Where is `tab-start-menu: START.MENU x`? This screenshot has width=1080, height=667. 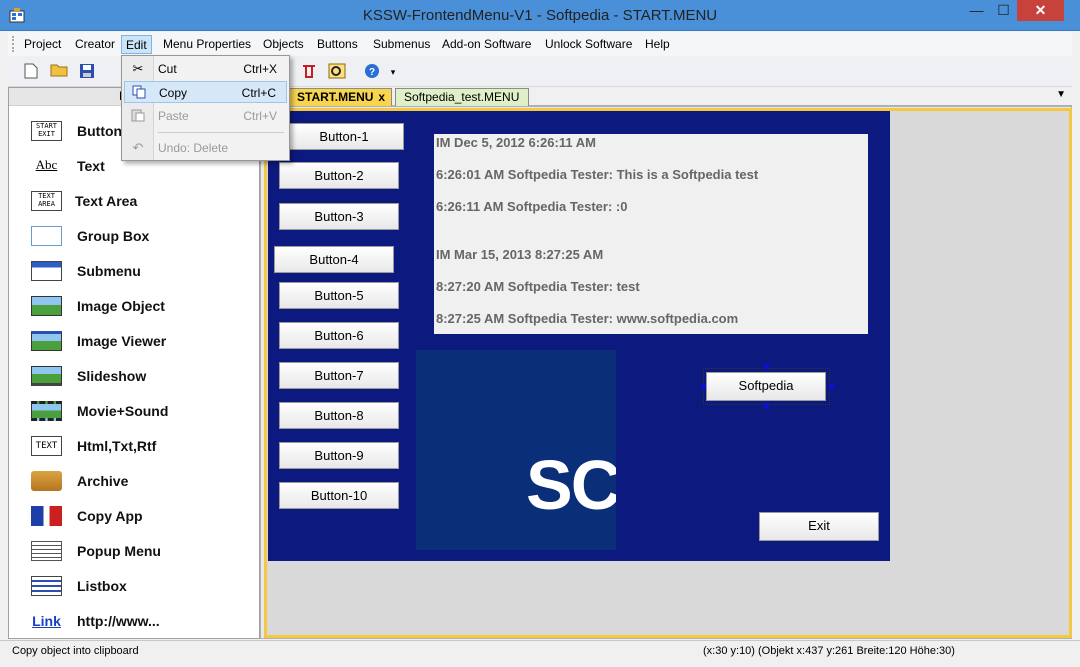 tab-start-menu: START.MENU x is located at coordinates (340, 97).